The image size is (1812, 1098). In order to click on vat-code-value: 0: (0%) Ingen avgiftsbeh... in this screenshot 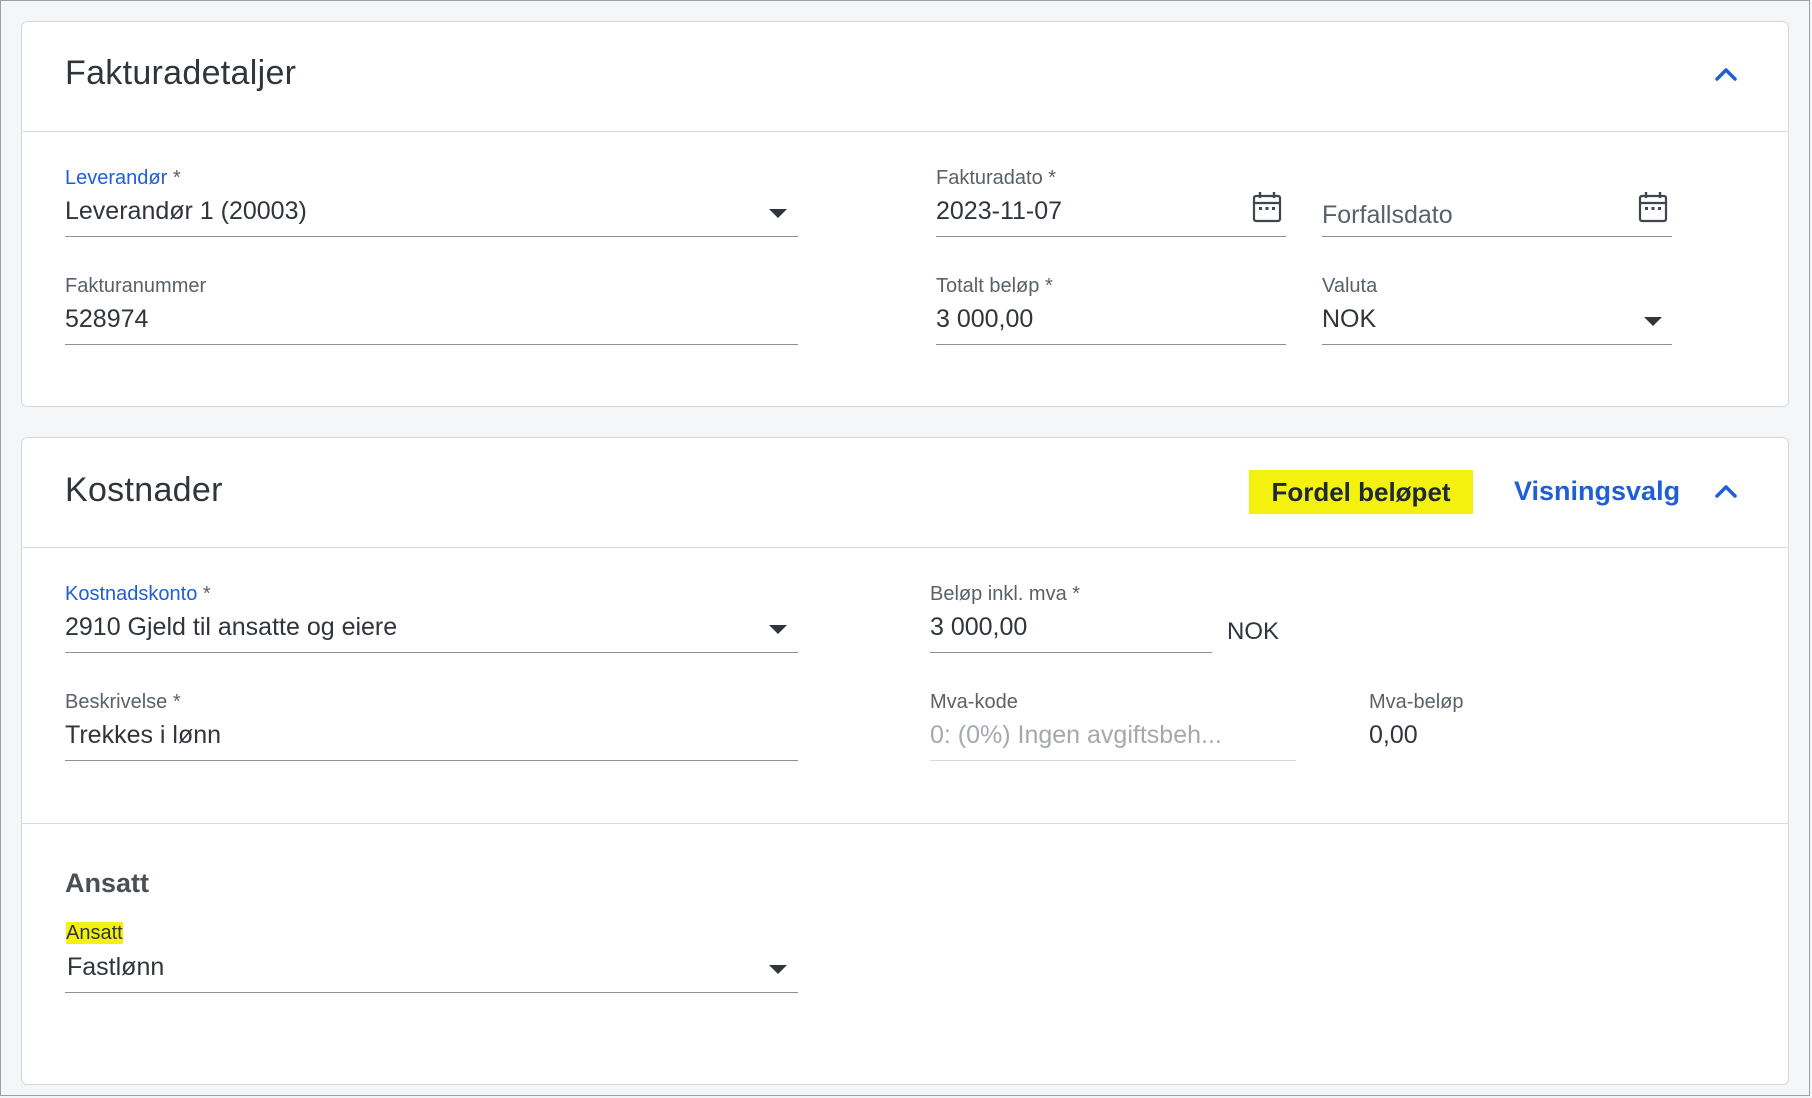, I will do `click(1076, 735)`.